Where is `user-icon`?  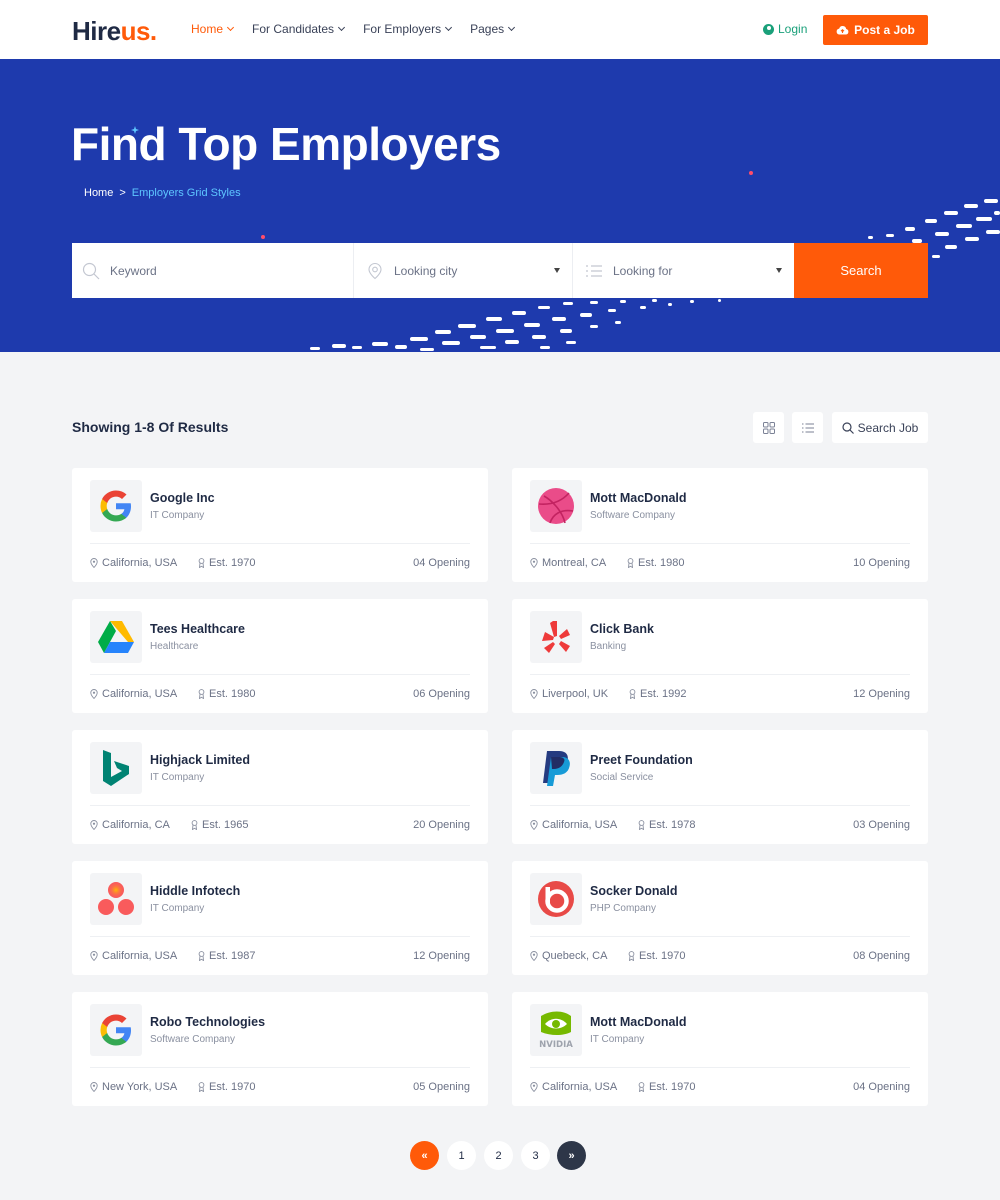 user-icon is located at coordinates (768, 29).